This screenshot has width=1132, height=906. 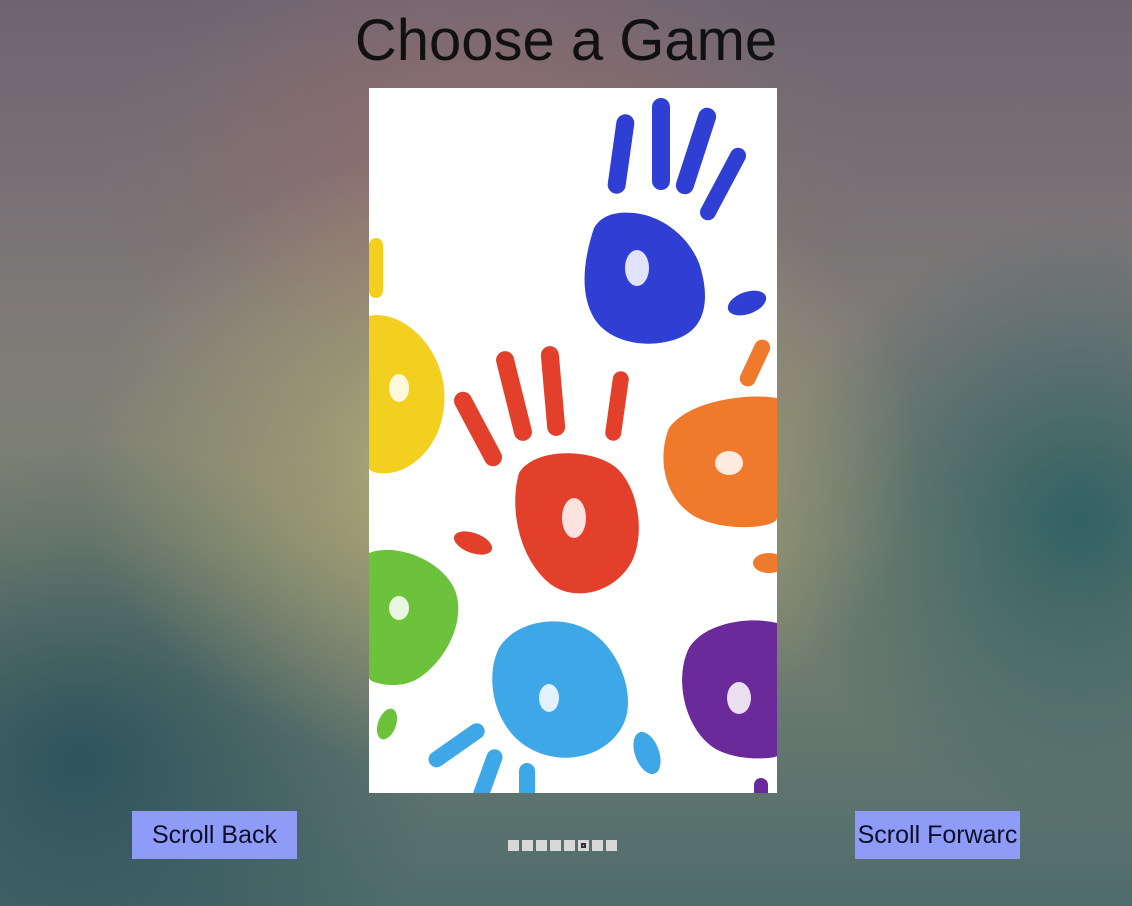 I want to click on green-handprint, so click(x=414, y=644).